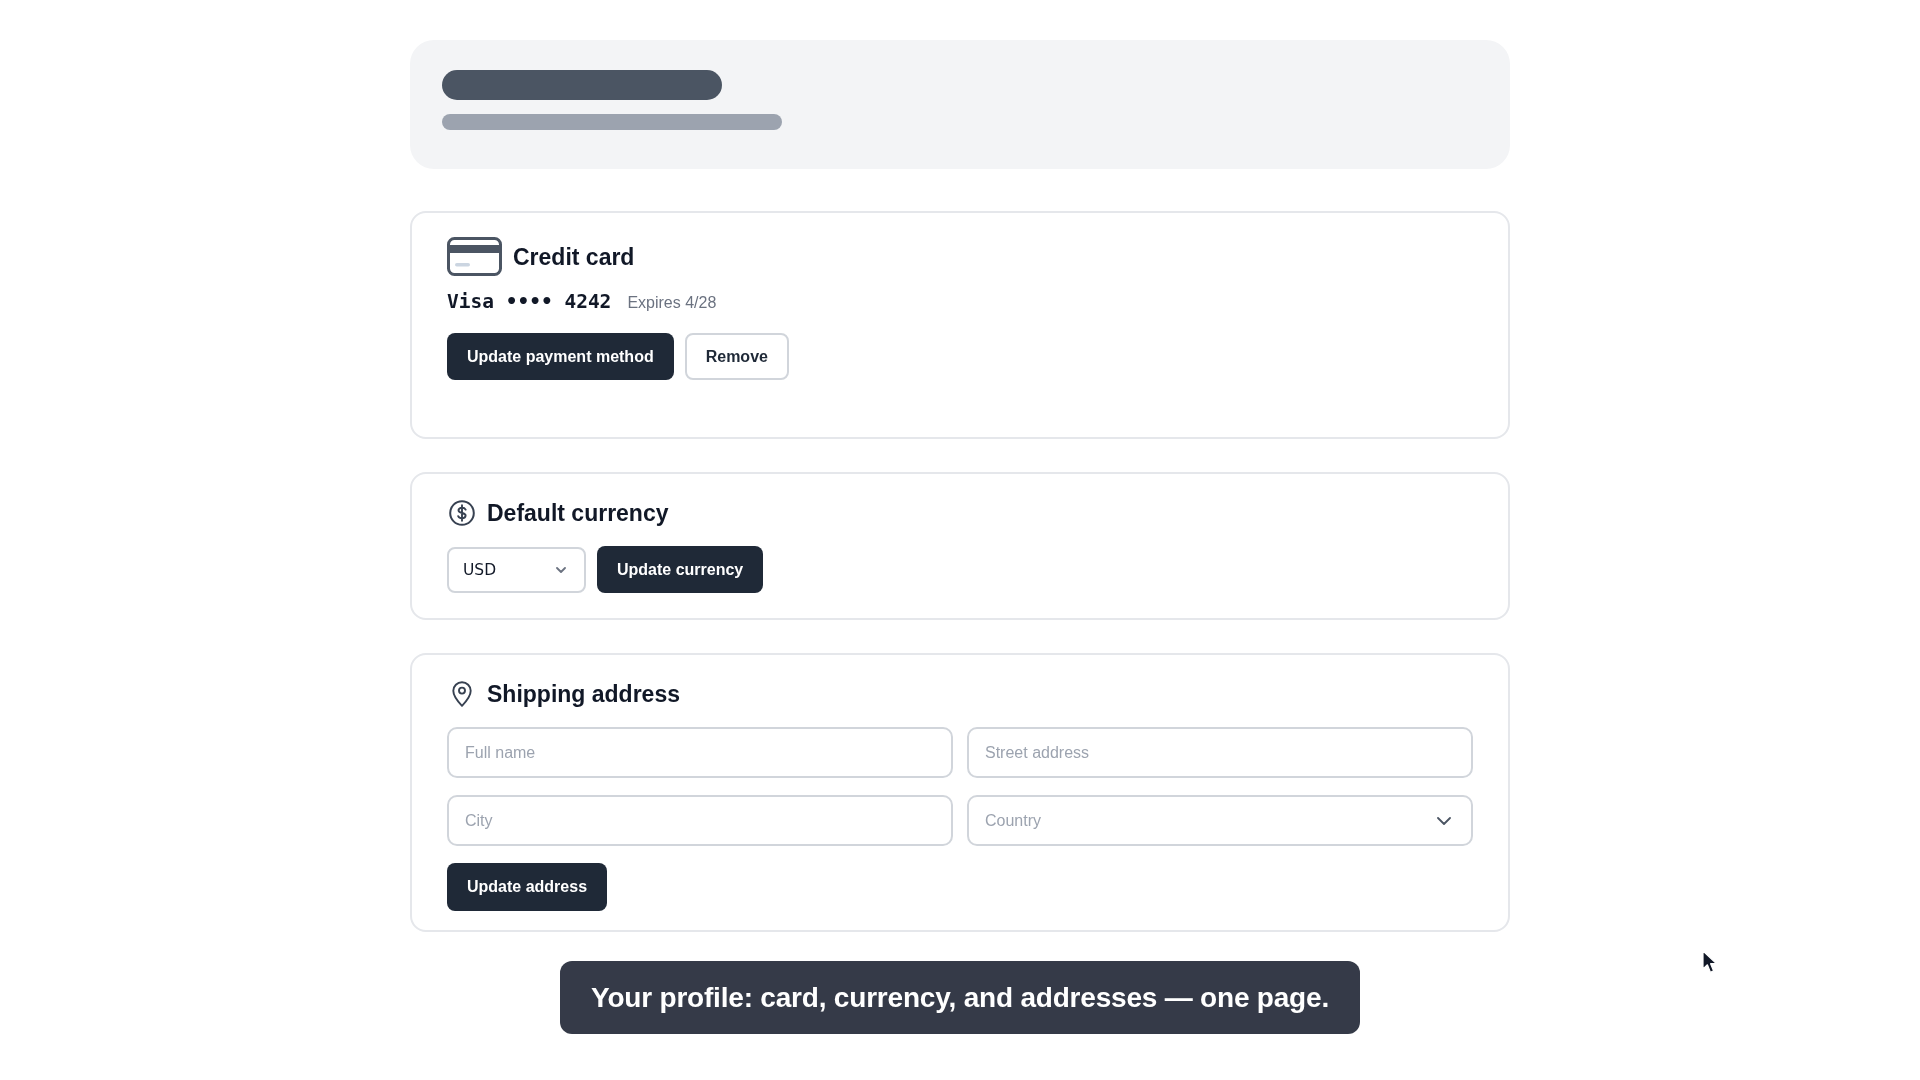  Describe the element at coordinates (1220, 752) in the screenshot. I see `text-input: Street address` at that location.